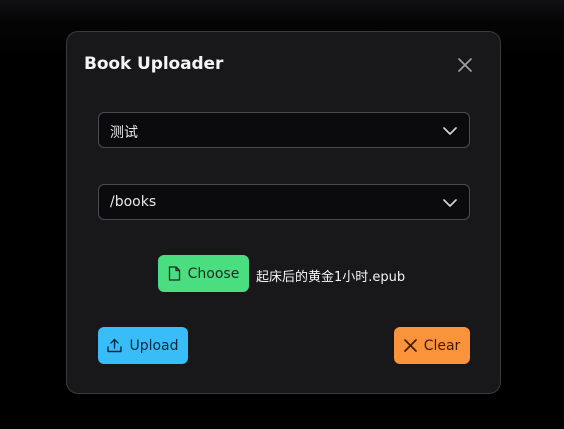 This screenshot has height=429, width=564. I want to click on library-select-value: 测试, so click(124, 133).